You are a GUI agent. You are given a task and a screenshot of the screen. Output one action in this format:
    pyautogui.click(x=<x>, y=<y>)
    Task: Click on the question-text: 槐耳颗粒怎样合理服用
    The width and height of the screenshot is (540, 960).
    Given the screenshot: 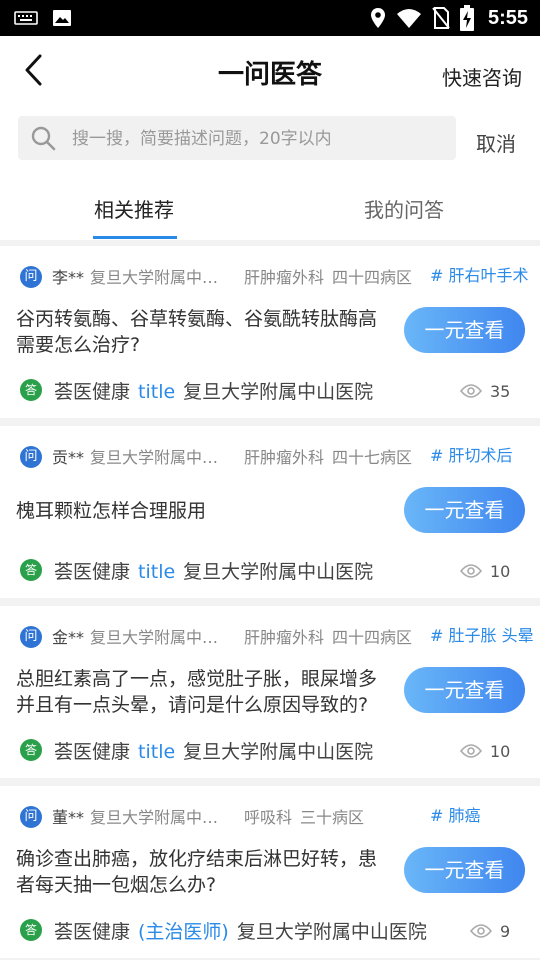 What is the action you would take?
    pyautogui.click(x=201, y=511)
    